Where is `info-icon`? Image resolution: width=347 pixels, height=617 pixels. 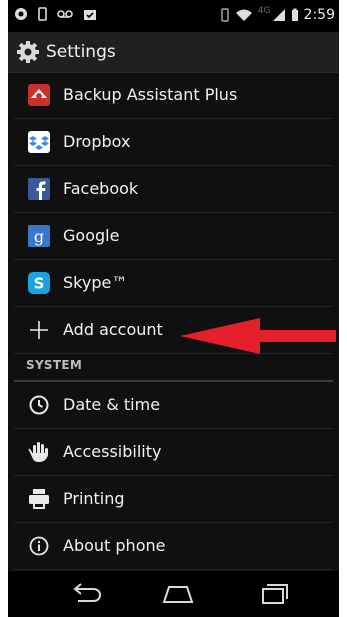 info-icon is located at coordinates (39, 546).